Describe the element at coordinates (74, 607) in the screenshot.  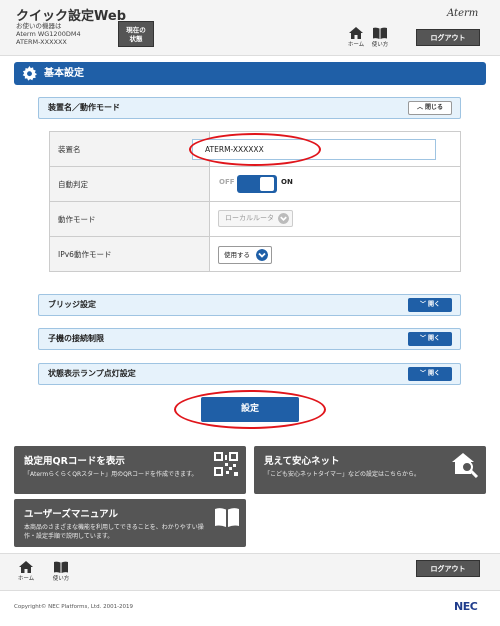
I see `copyright-text: Copyright© NEC Platforms, Ltd. 2001-2019` at that location.